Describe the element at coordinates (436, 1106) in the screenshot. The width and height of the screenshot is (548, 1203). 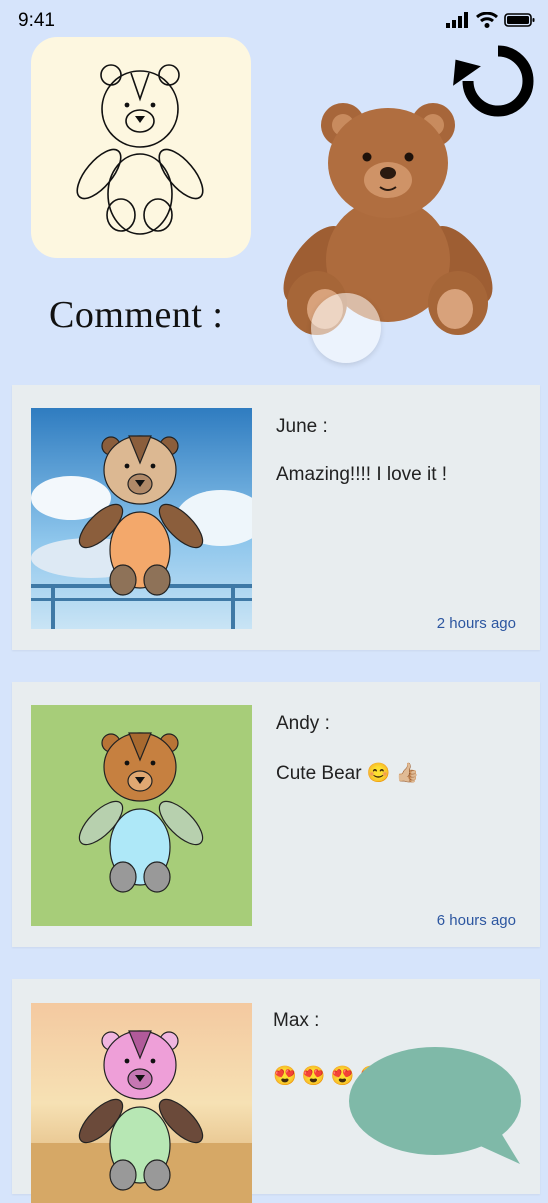
I see `chat-bubble-icon` at that location.